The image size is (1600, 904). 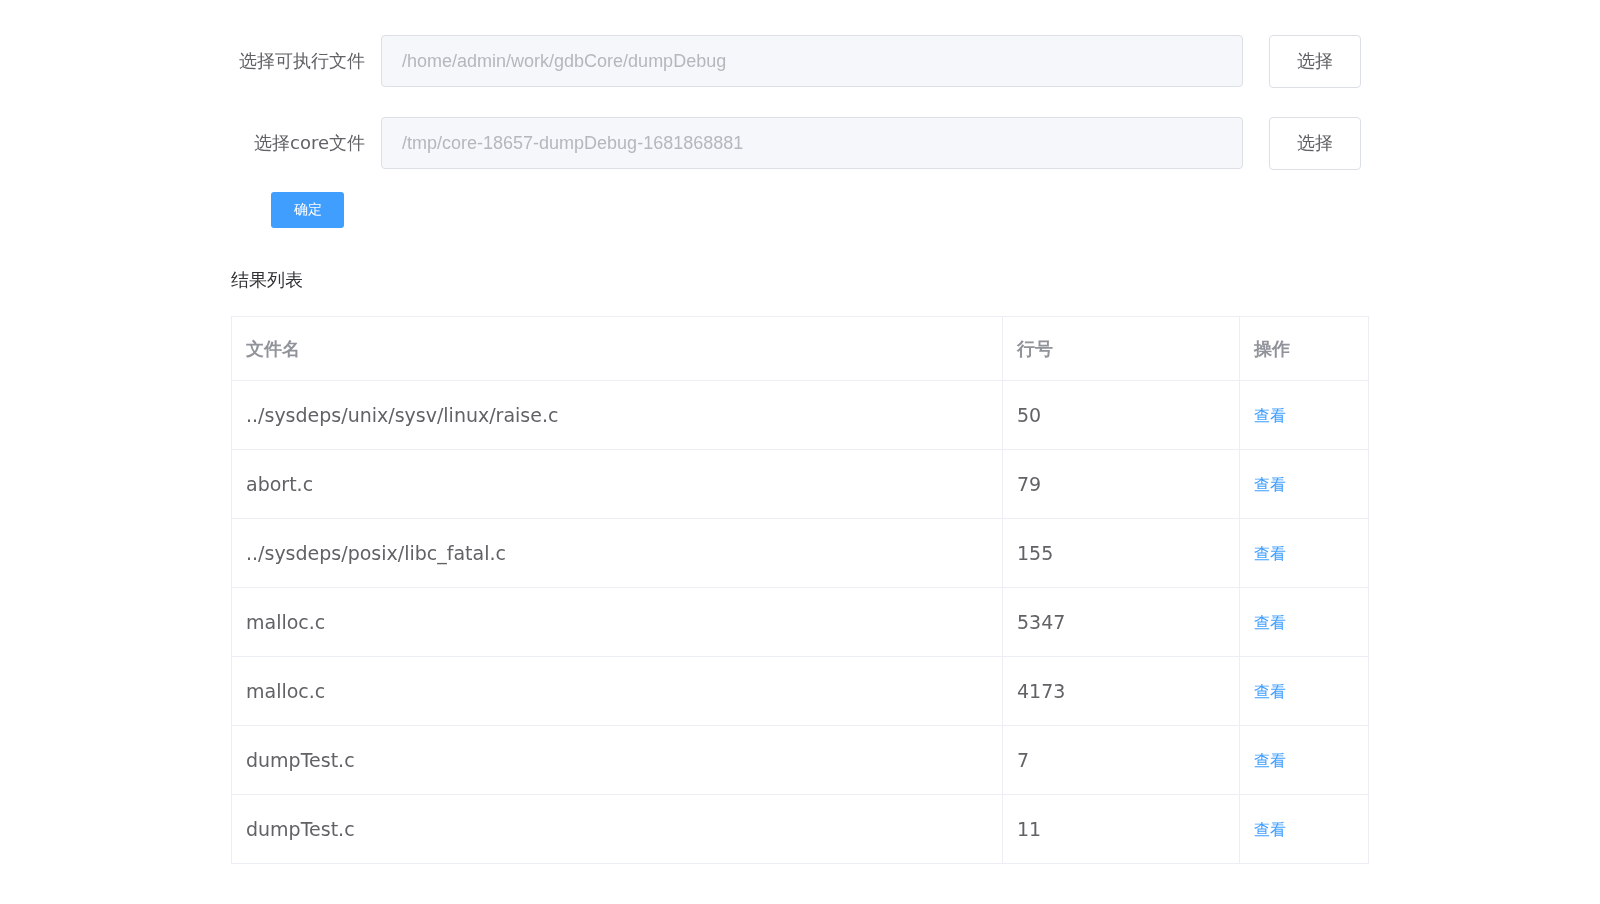 What do you see at coordinates (1121, 760) in the screenshot?
I see `table-cell: 7` at bounding box center [1121, 760].